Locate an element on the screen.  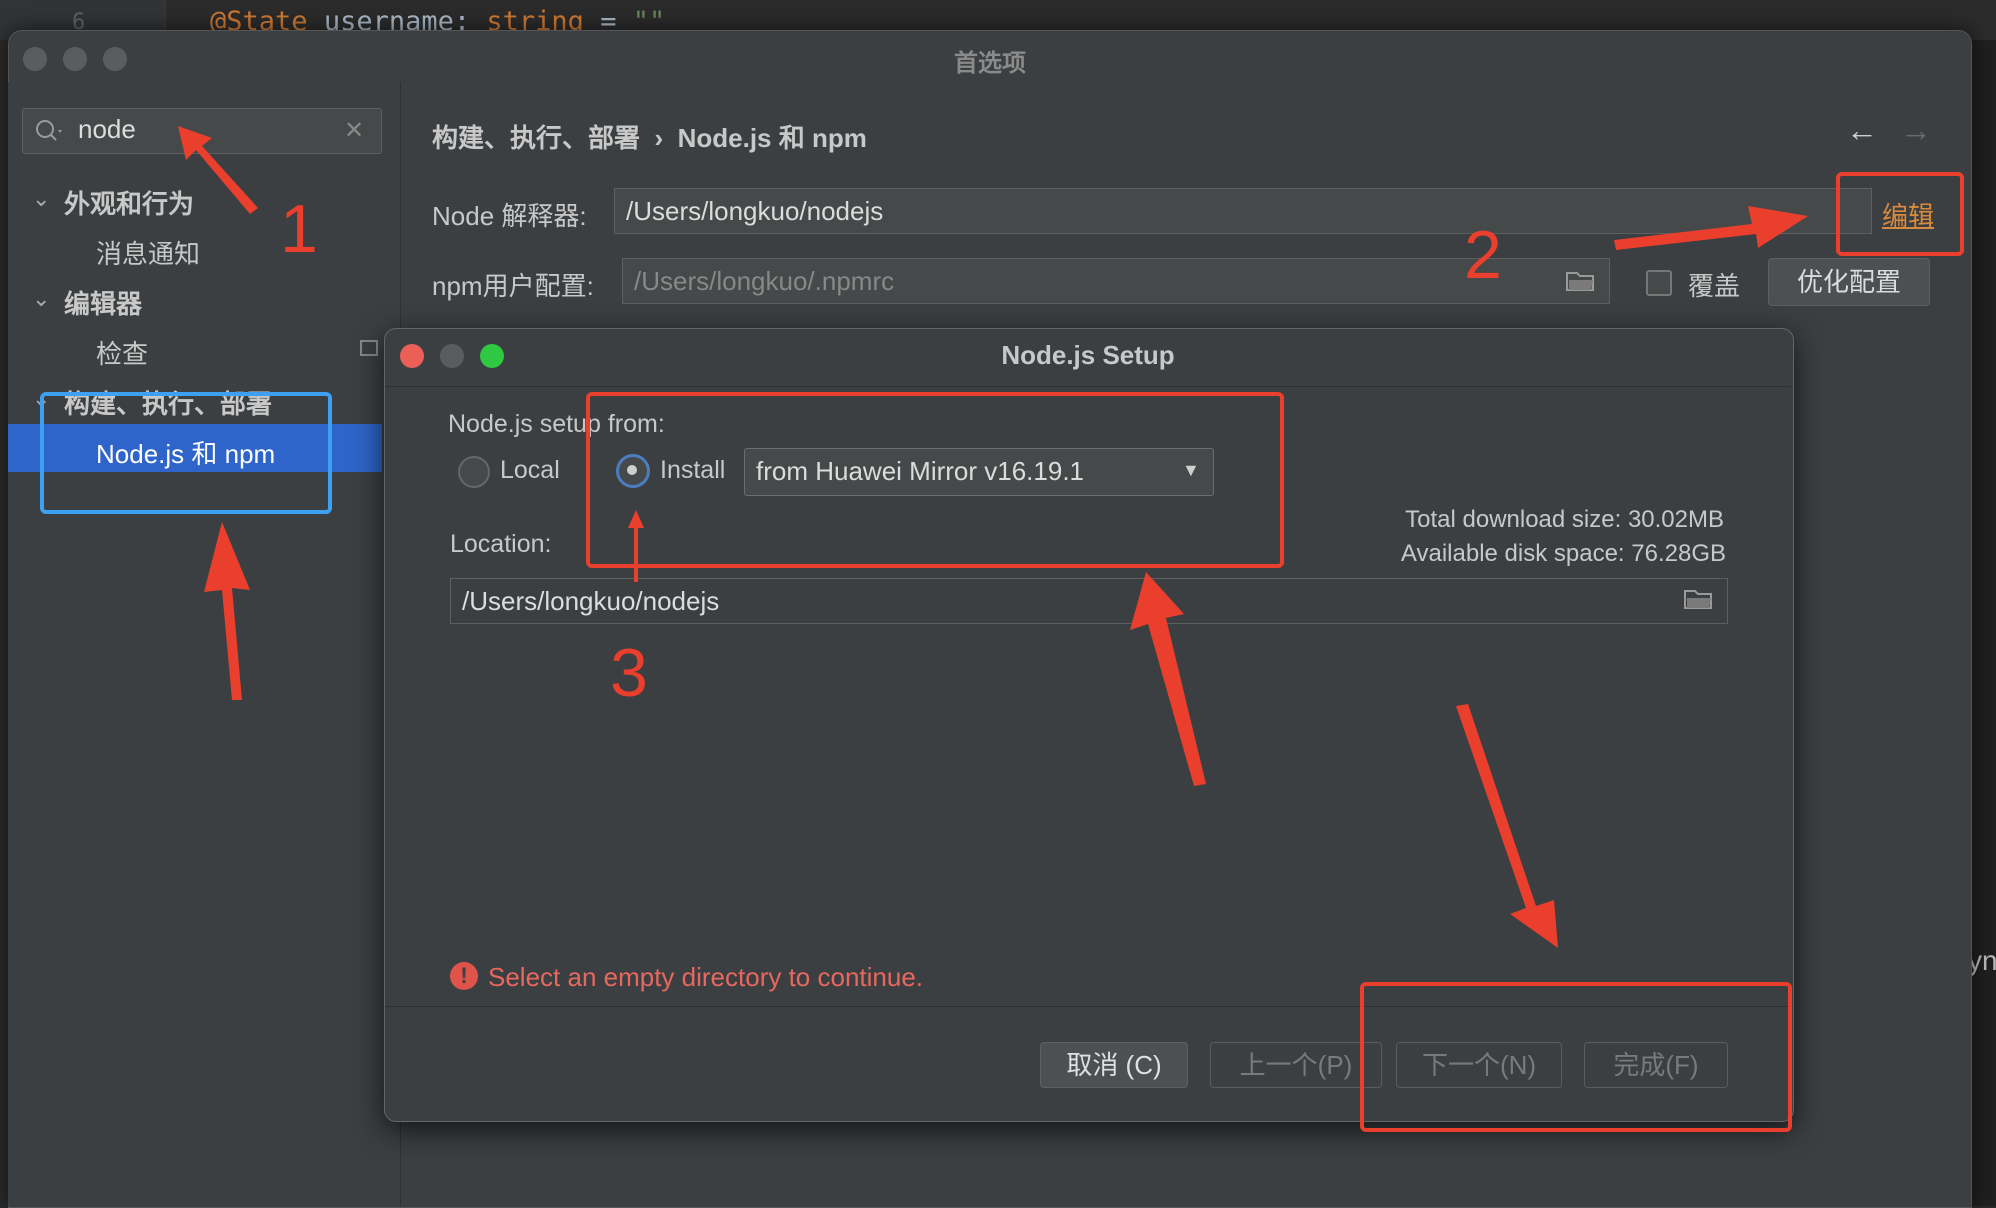
annotation-highlight-blue is located at coordinates (186, 453).